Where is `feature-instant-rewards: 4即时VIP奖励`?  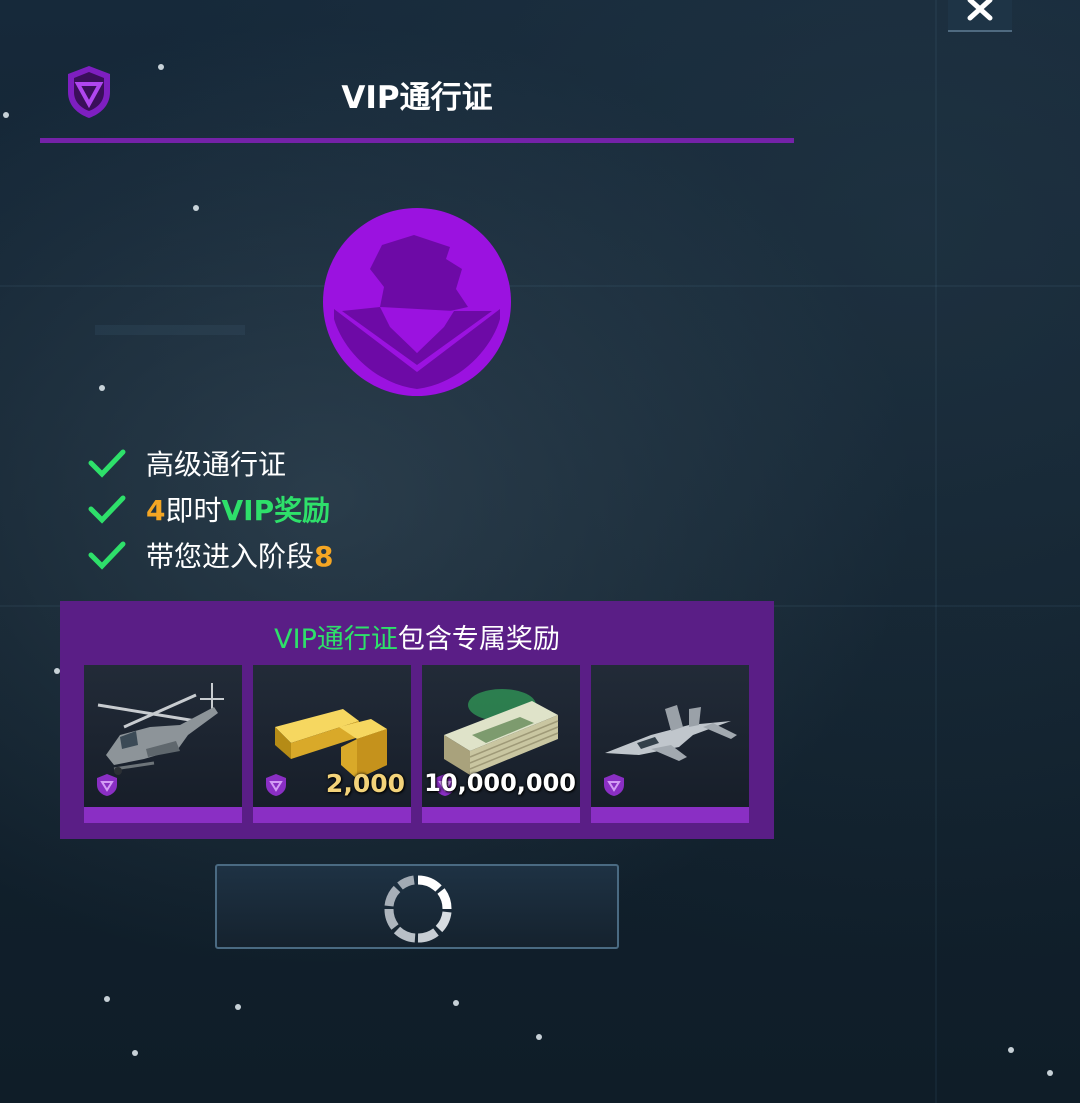
feature-instant-rewards: 4即时VIP奖励 is located at coordinates (211, 509).